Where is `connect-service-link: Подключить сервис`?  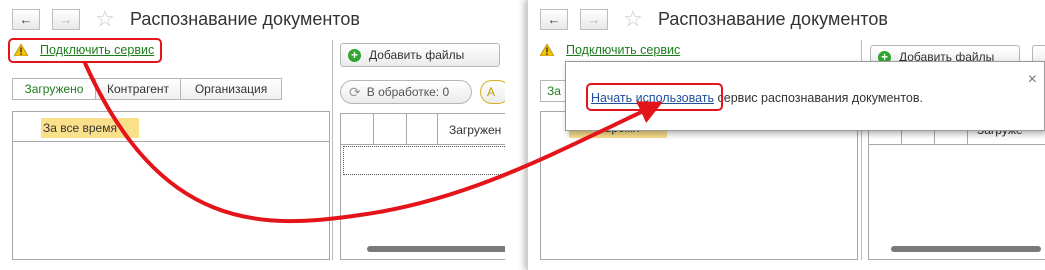
connect-service-link: Подключить сервис is located at coordinates (623, 50).